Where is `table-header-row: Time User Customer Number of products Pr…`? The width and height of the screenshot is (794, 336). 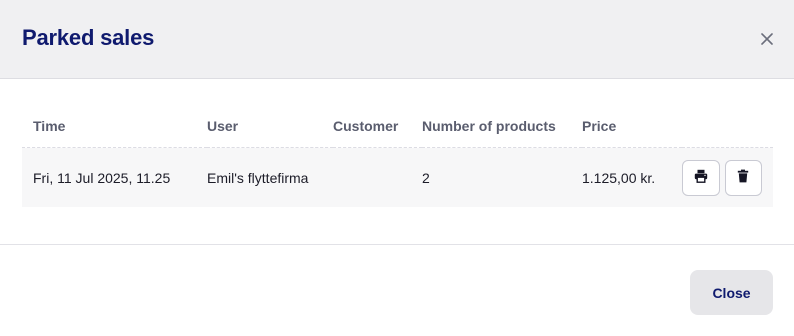
table-header-row: Time User Customer Number of products Pr… is located at coordinates (397, 126).